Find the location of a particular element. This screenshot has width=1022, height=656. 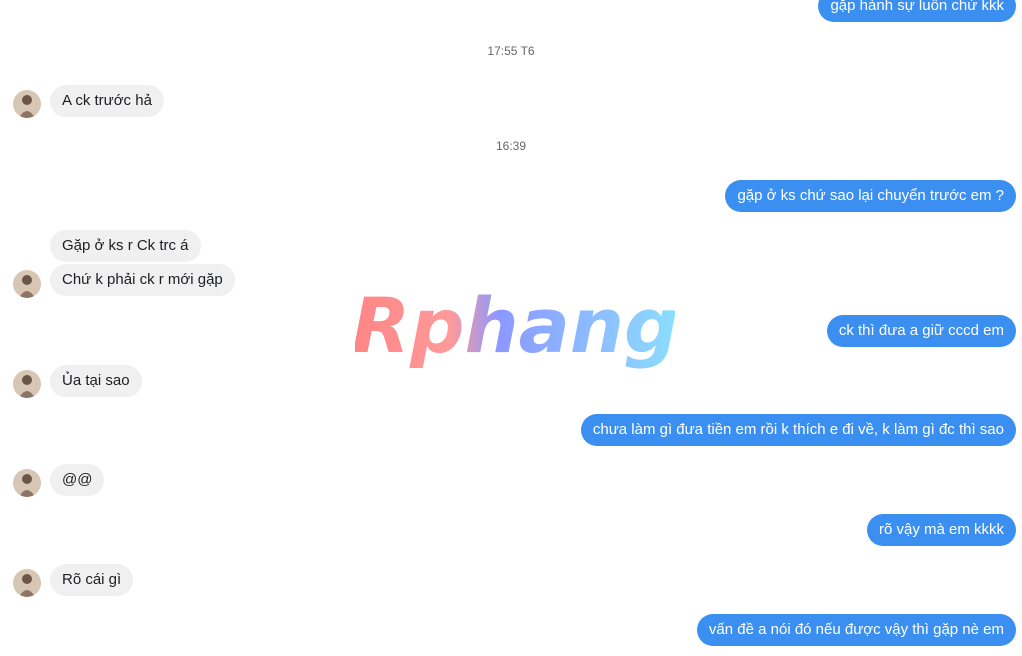

incoming-message: Rõ cái gì is located at coordinates (92, 580).